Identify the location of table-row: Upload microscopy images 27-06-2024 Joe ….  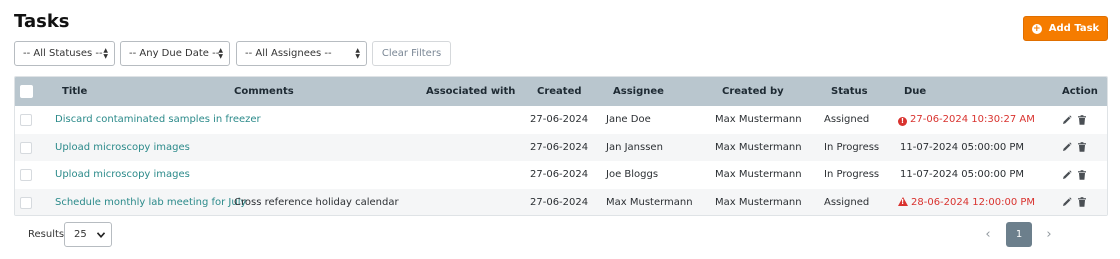
(561, 175).